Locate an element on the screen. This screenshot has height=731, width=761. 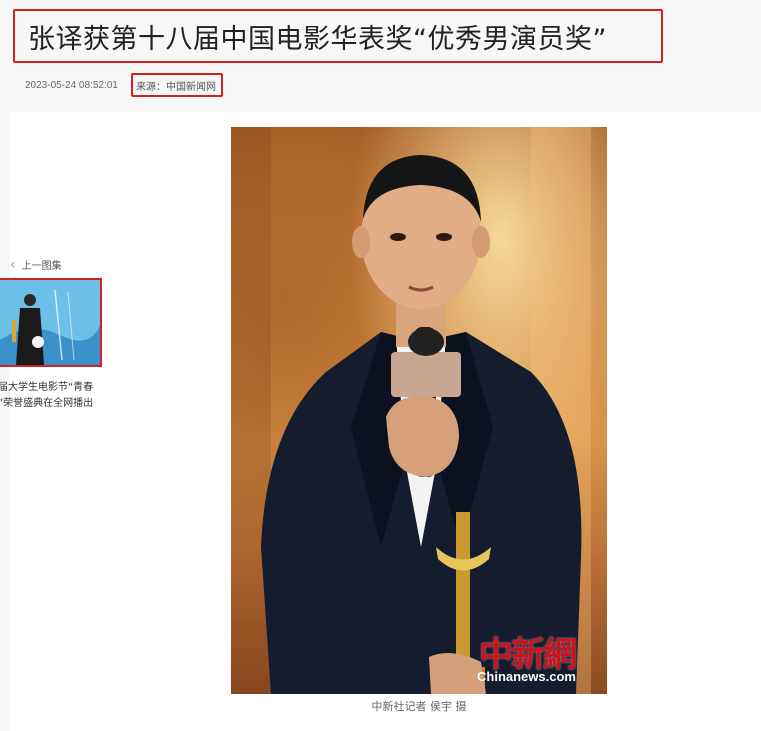
publish-date: 2023-05-24 08:52:01 is located at coordinates (71, 85).